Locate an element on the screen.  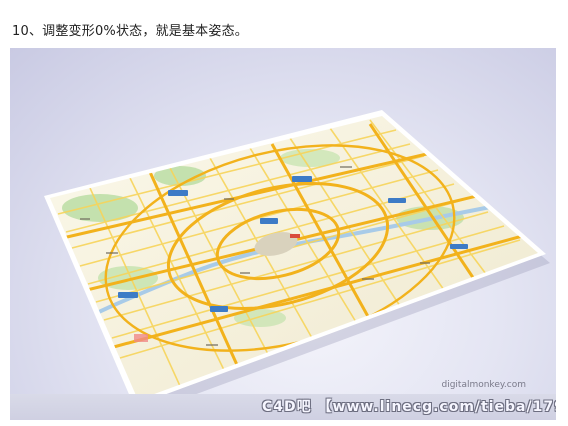
forum-watermark: C4D吧 【www.linecg.com/tieba/1799】 is located at coordinates (409, 407).